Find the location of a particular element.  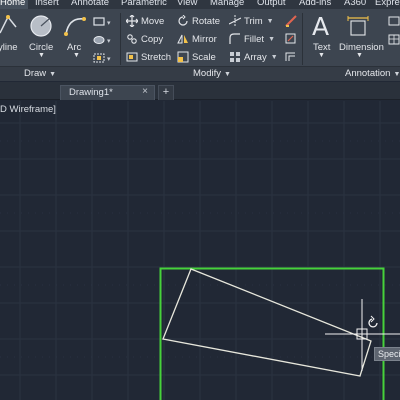

polyline-label: yline is located at coordinates (9, 47).